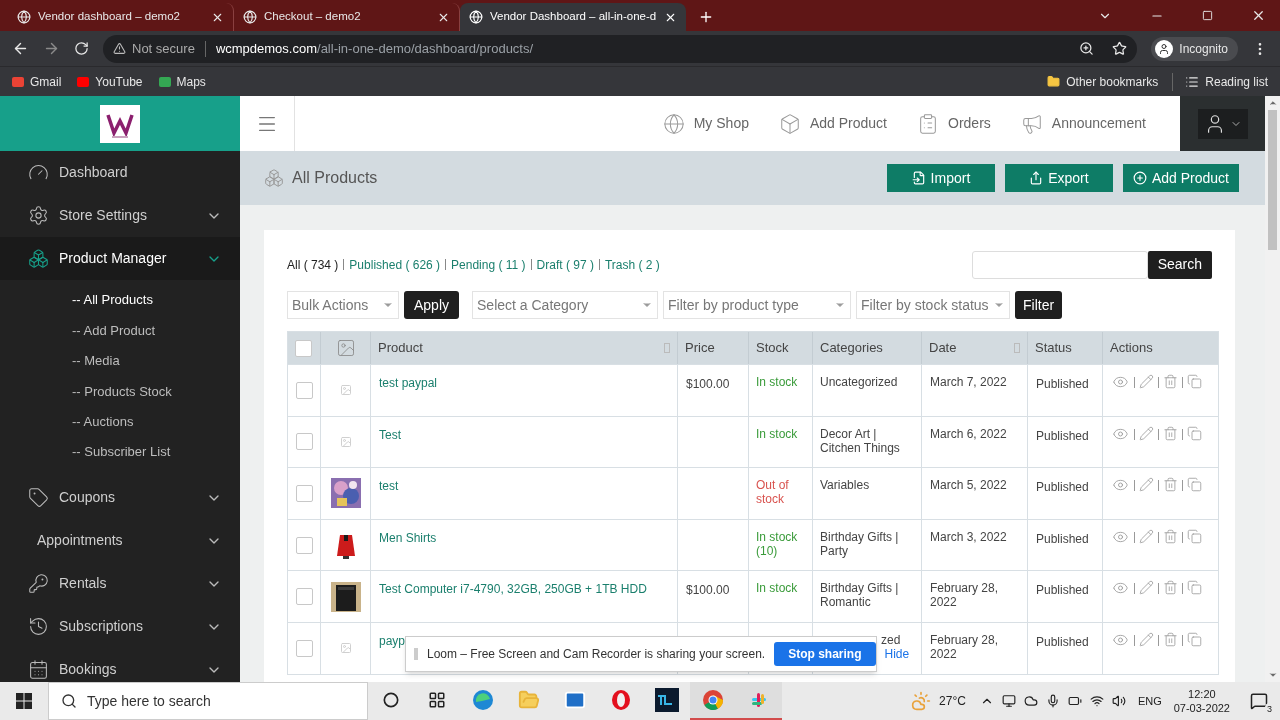 The width and height of the screenshot is (1280, 720). Describe the element at coordinates (120, 258) in the screenshot. I see `sidebar-item: Product Manager` at that location.